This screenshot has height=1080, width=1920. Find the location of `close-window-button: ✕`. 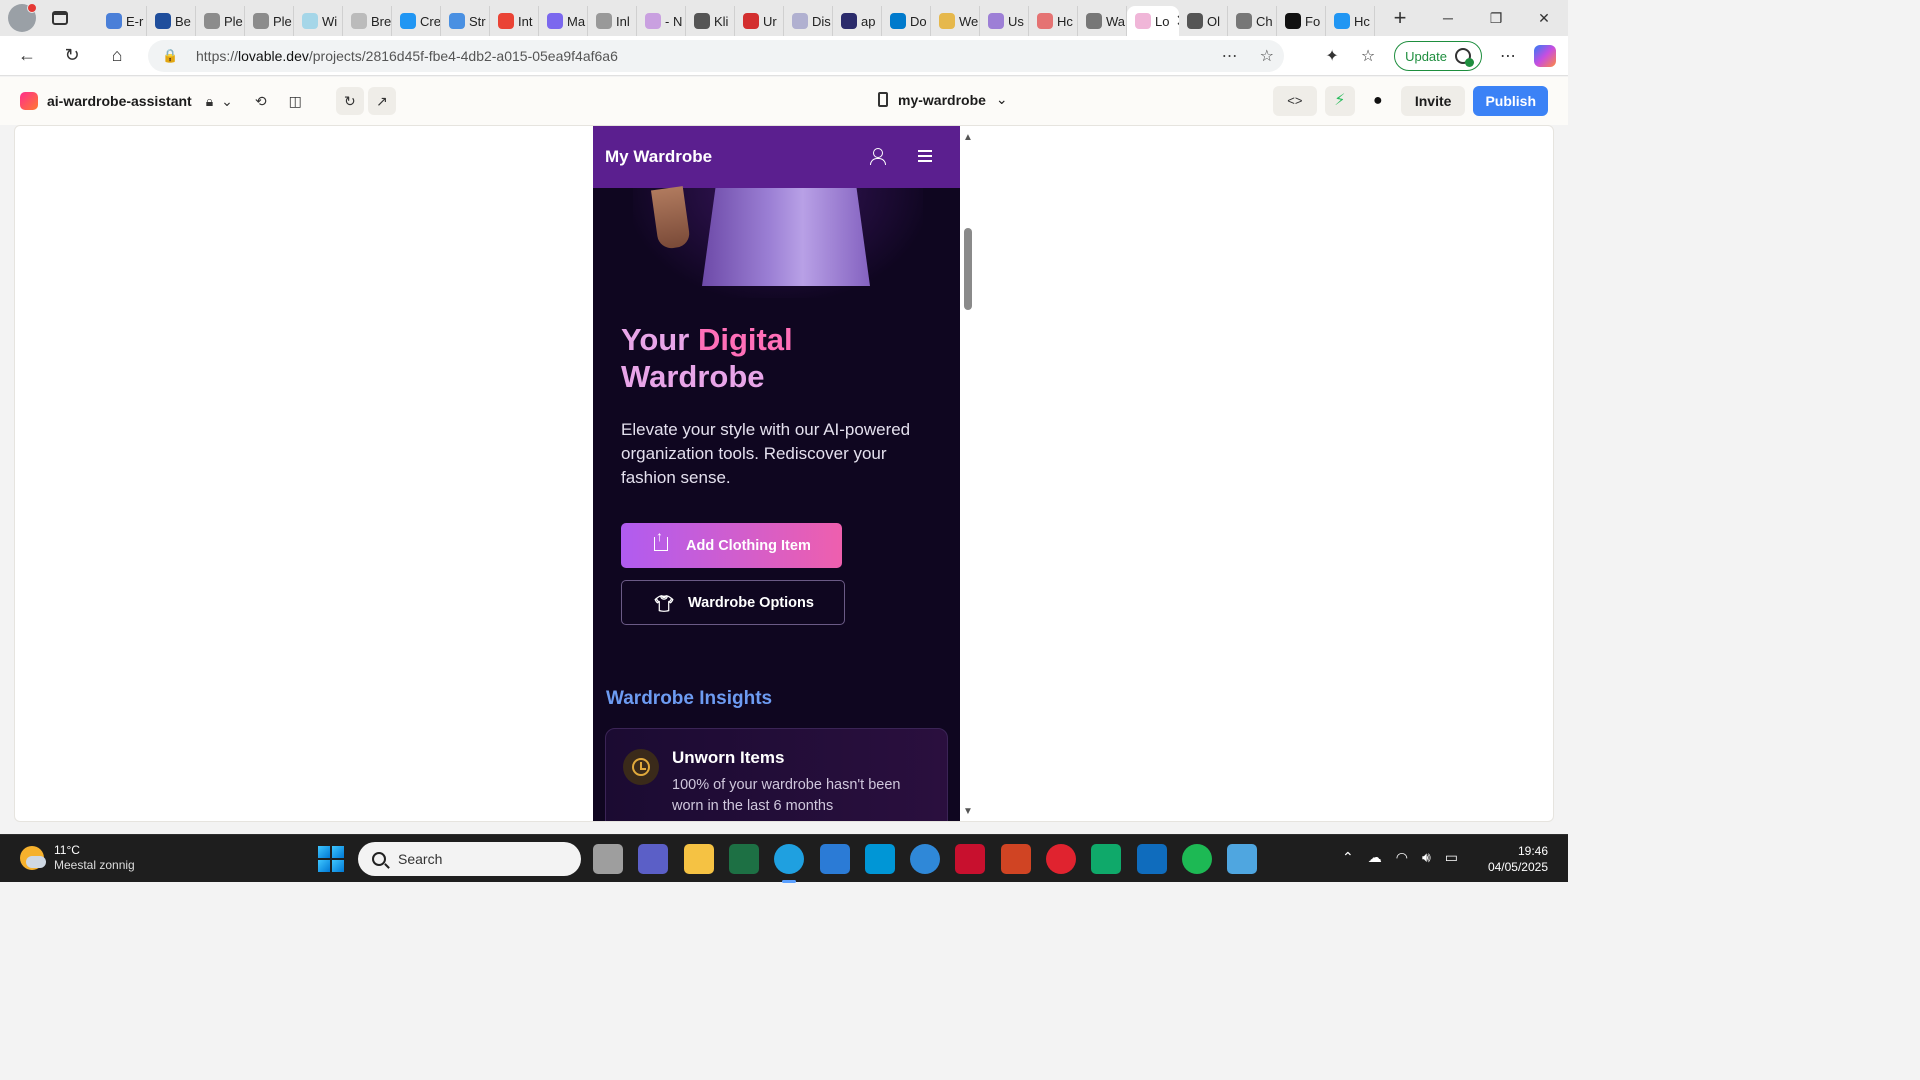

close-window-button: ✕ is located at coordinates (1544, 18).